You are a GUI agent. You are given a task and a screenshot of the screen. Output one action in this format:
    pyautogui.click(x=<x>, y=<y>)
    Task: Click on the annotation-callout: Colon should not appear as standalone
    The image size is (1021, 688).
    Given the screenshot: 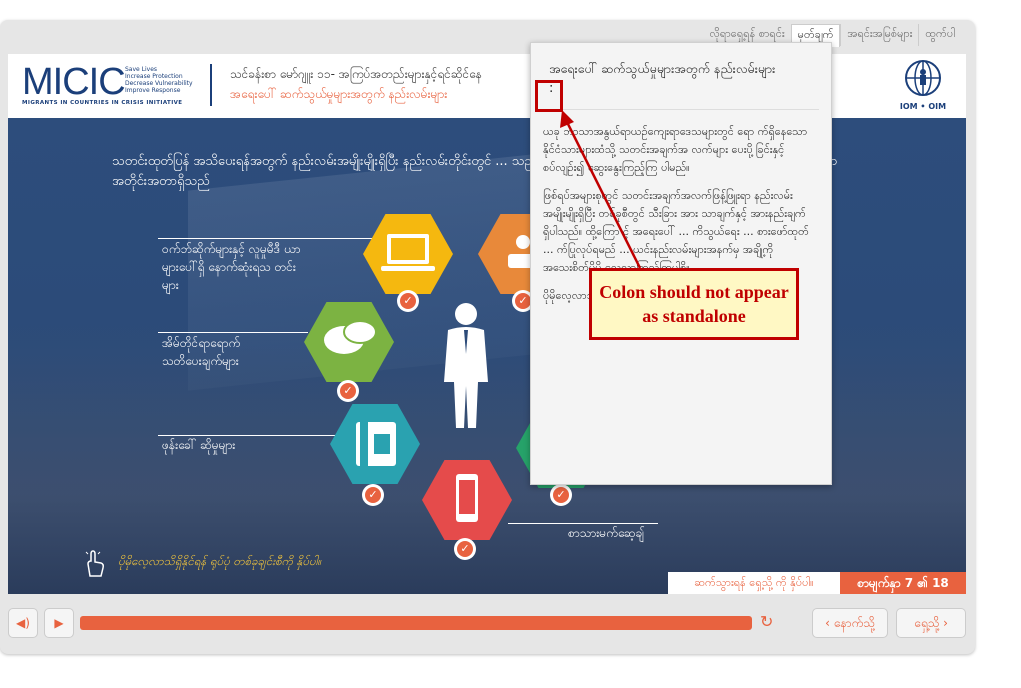 What is the action you would take?
    pyautogui.click(x=694, y=304)
    